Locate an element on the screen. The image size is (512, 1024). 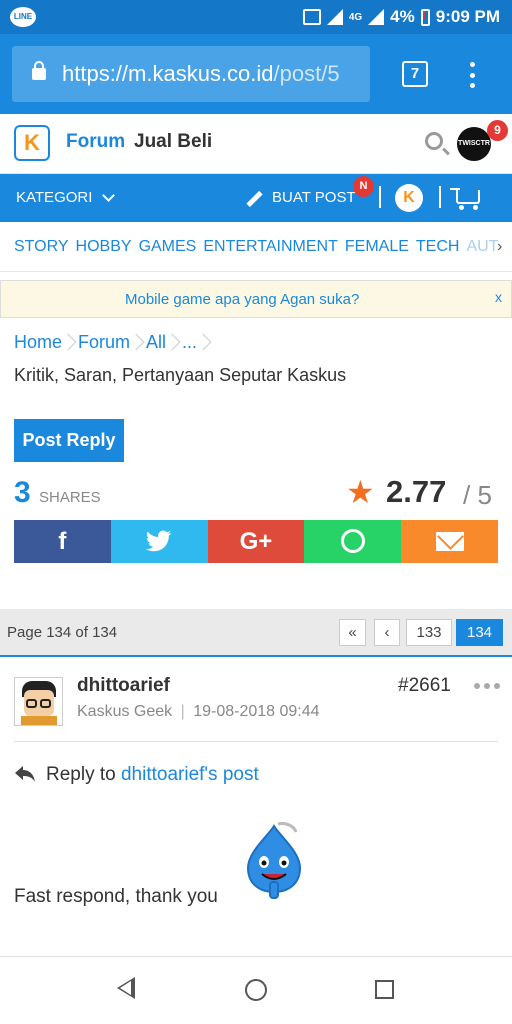
cart-icon is located at coordinates (465, 199).